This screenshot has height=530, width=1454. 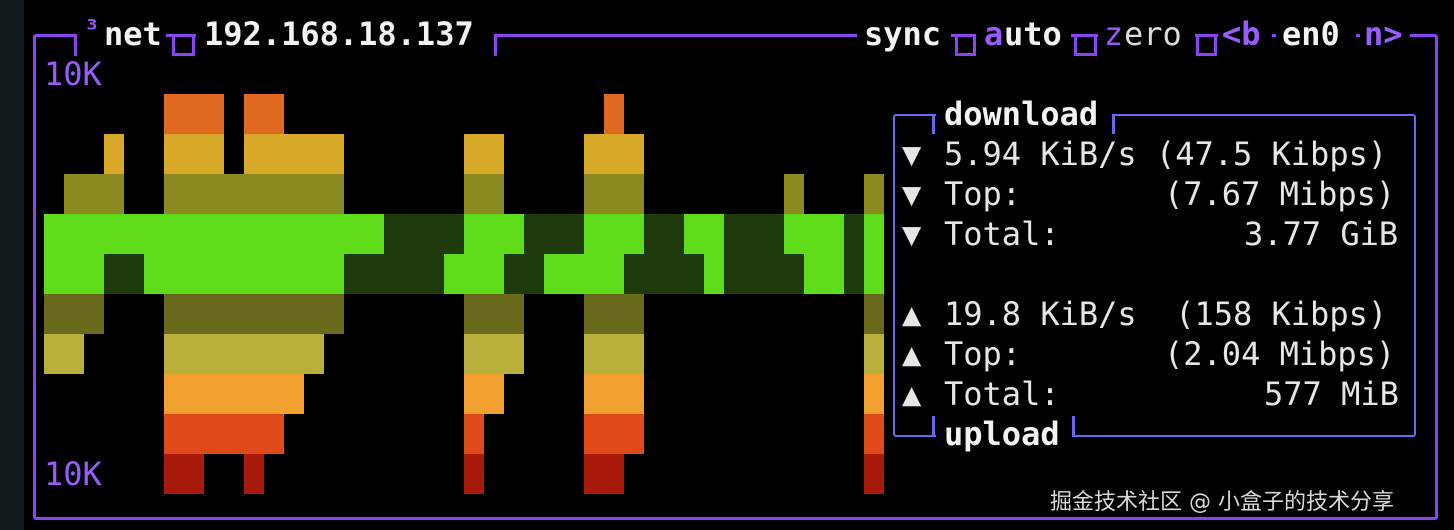 What do you see at coordinates (73, 474) in the screenshot?
I see `scale-bottom-label: 10K` at bounding box center [73, 474].